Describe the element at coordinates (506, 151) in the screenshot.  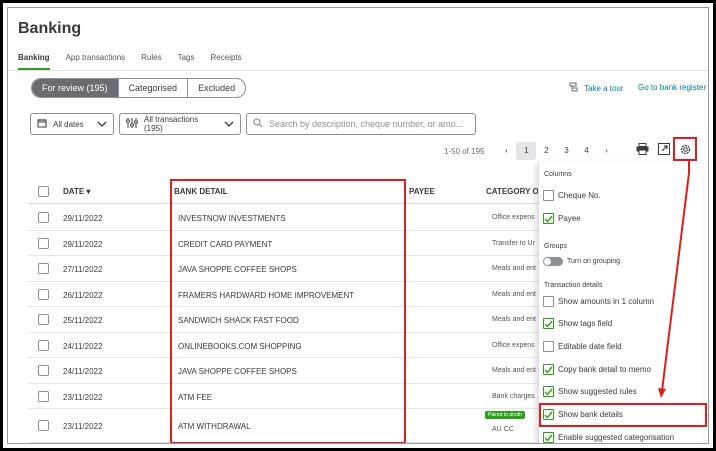
I see `pagination-prev: ‹` at that location.